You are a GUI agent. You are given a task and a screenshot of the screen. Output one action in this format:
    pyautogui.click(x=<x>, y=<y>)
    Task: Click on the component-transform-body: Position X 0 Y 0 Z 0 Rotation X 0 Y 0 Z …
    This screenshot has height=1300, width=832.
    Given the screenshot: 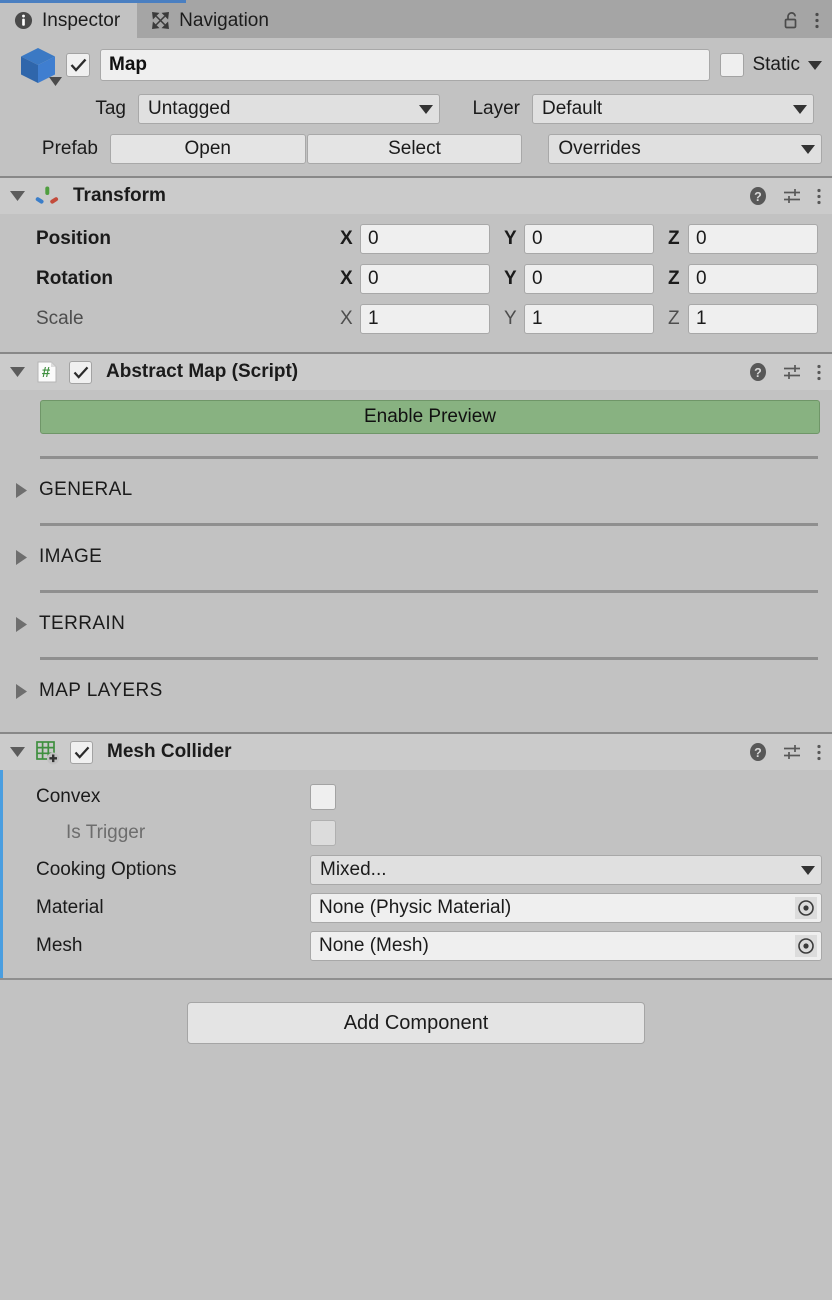 What is the action you would take?
    pyautogui.click(x=416, y=283)
    